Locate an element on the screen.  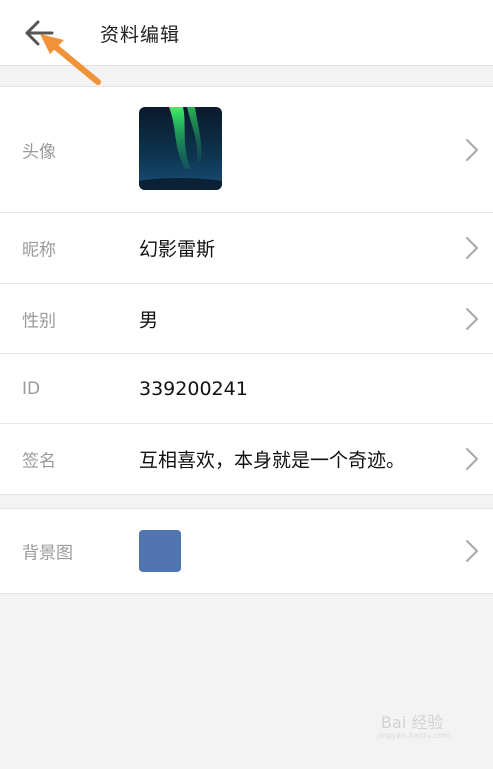
watermark-logo: Bai 经验 jingyan.baidu.com is located at coordinates (422, 721).